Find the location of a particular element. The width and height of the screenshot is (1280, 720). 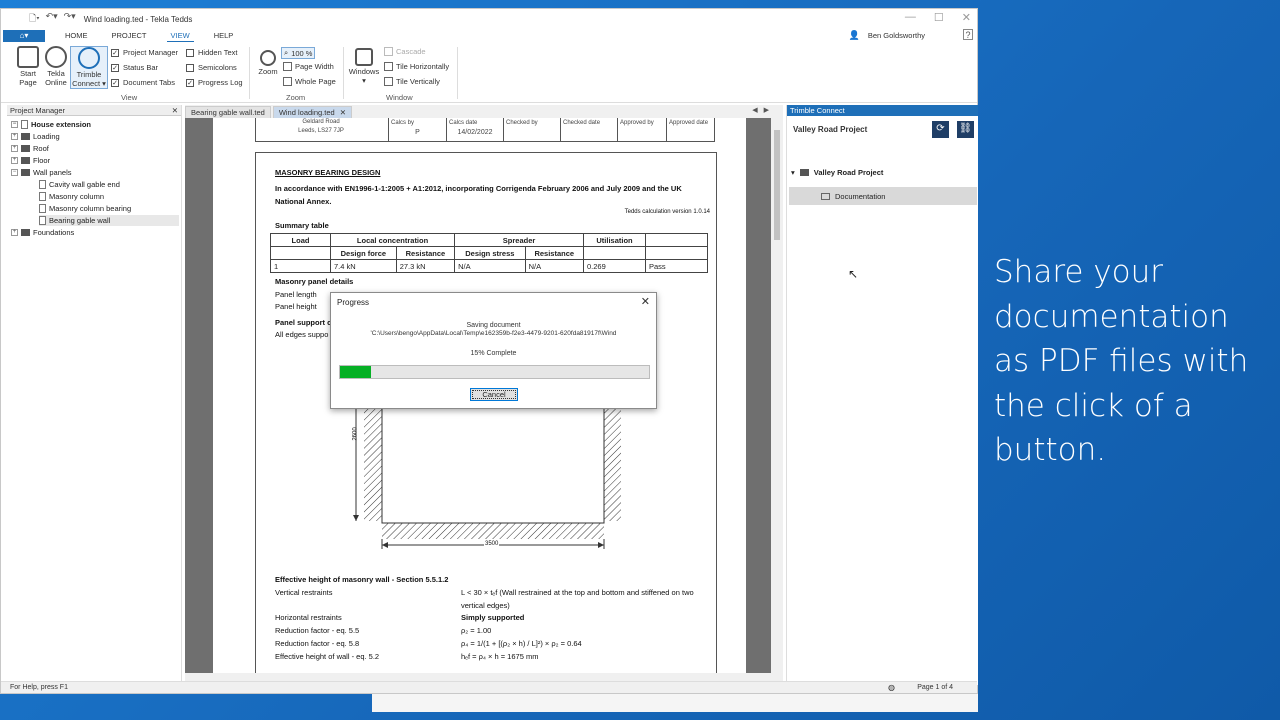

tree-item-house-extension: − House extension is located at coordinates (51, 124).